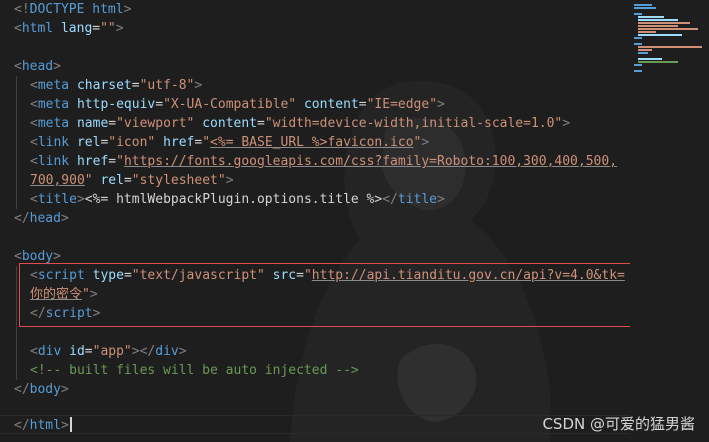 This screenshot has width=709, height=442. I want to click on code-line-4: <head>, so click(37, 66).